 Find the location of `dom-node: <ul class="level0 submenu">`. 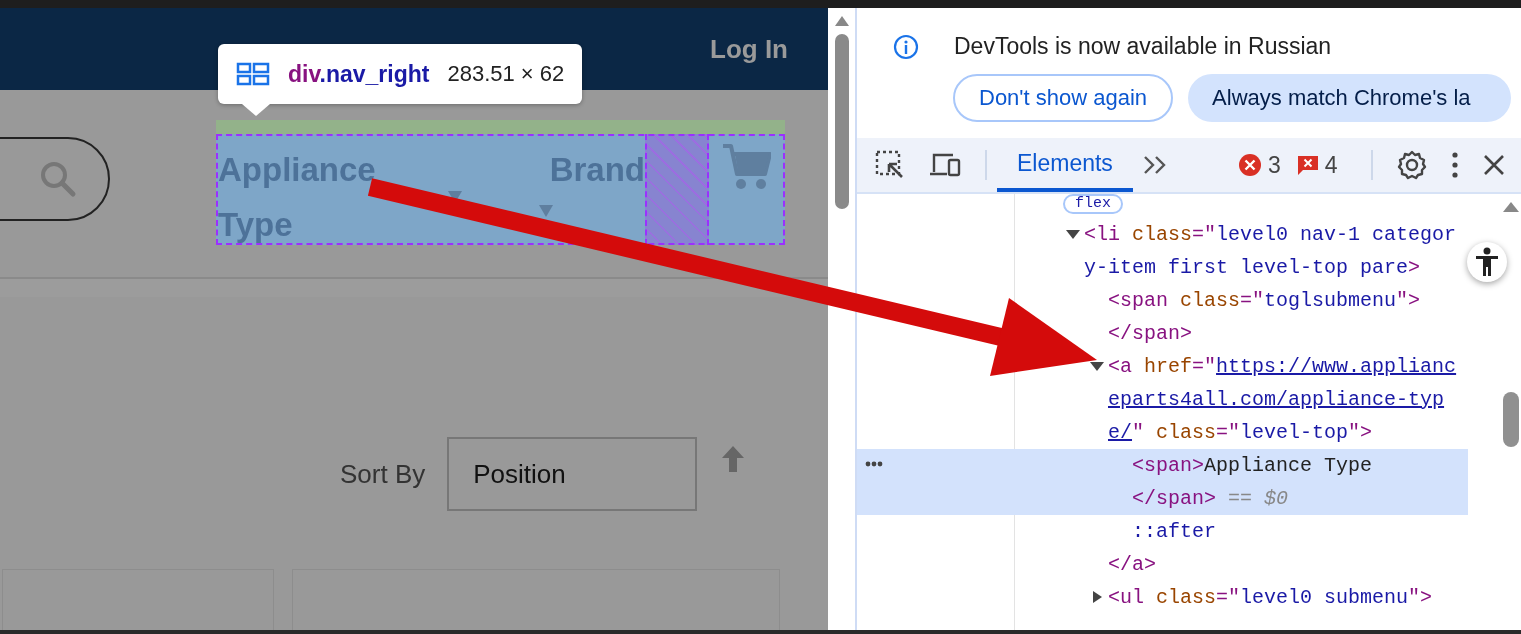

dom-node: <ul class="level0 submenu"> is located at coordinates (1284, 597).